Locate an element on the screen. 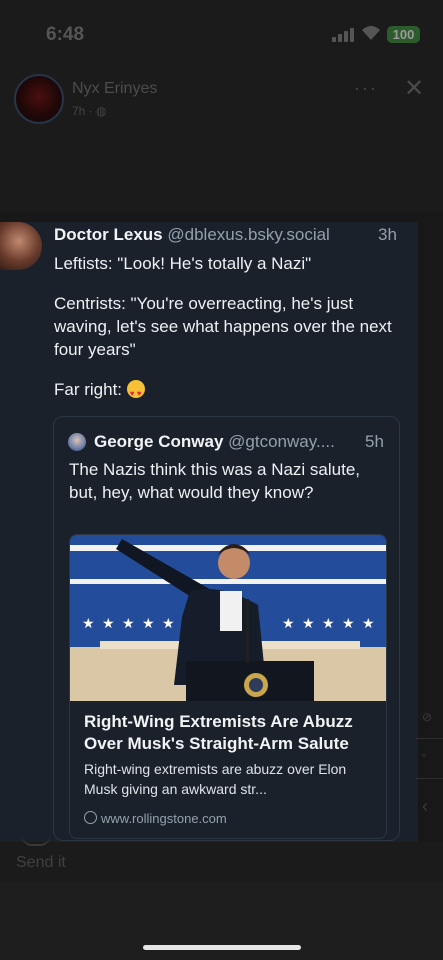 The image size is (443, 960). comment-text: Send it is located at coordinates (41, 862).